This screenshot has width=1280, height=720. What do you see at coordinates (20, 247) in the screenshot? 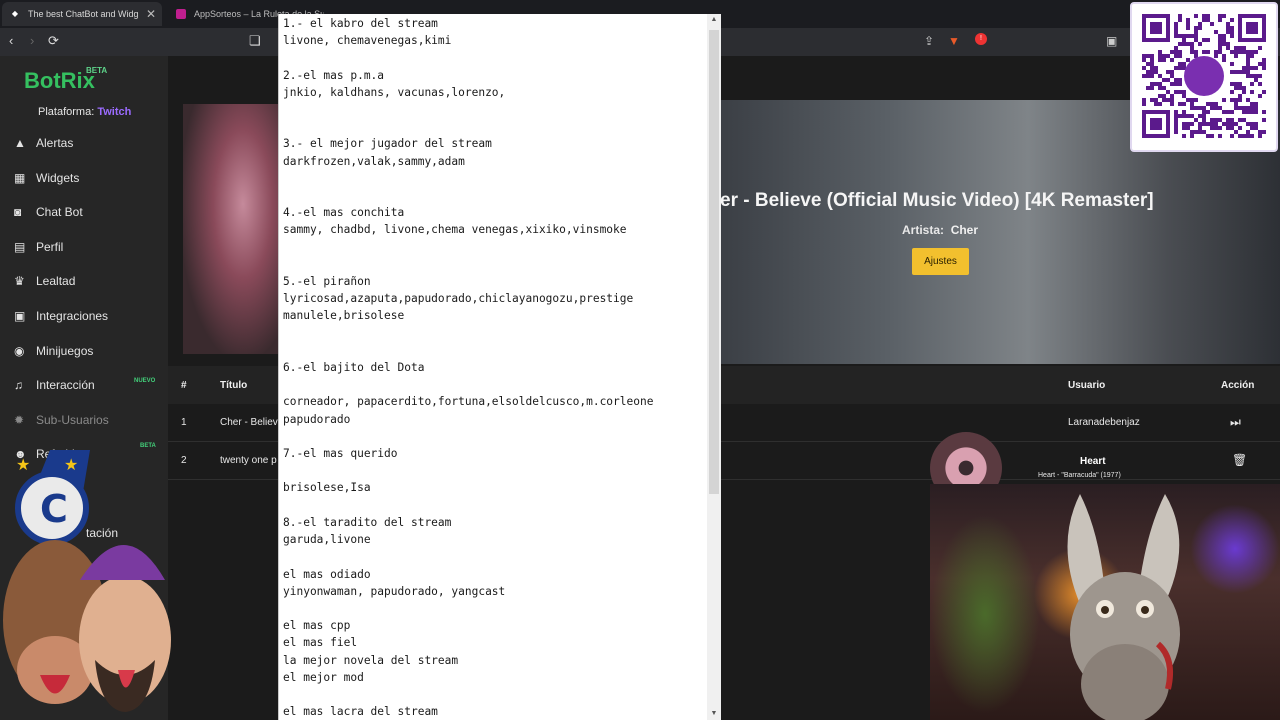
I see `id-card-icon: ▤` at bounding box center [20, 247].